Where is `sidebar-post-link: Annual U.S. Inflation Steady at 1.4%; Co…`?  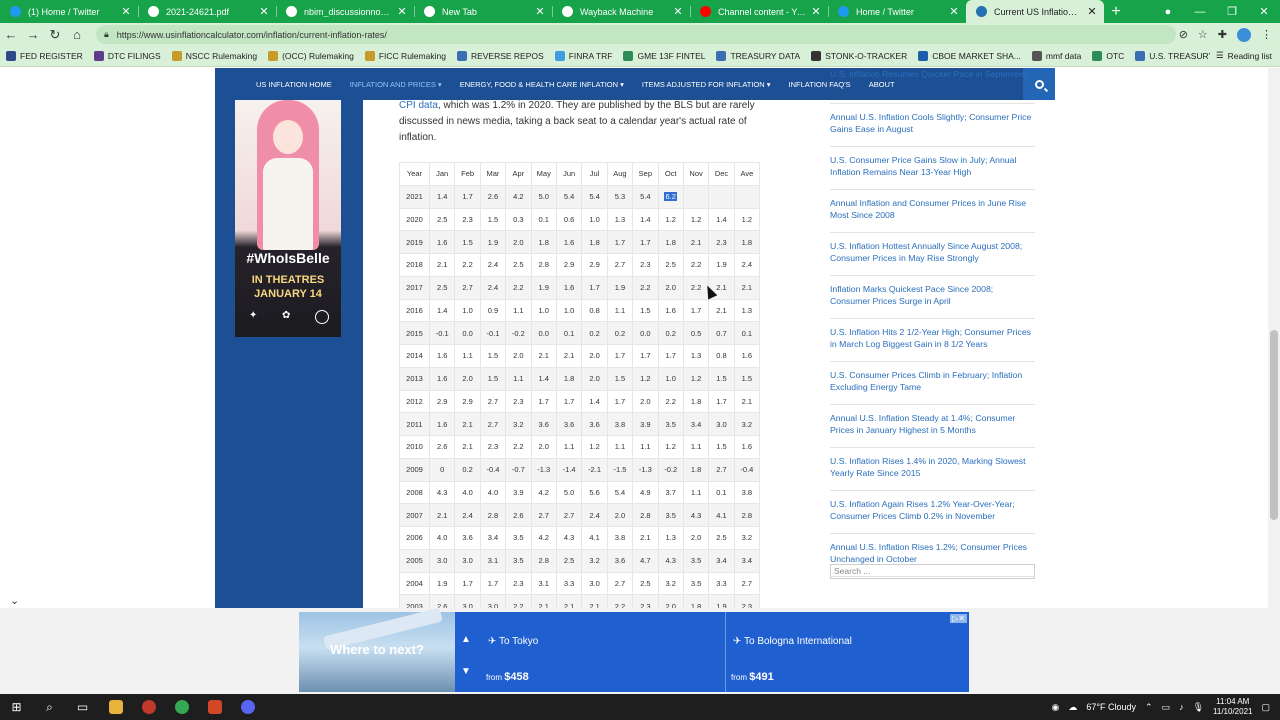 sidebar-post-link: Annual U.S. Inflation Steady at 1.4%; Co… is located at coordinates (932, 430).